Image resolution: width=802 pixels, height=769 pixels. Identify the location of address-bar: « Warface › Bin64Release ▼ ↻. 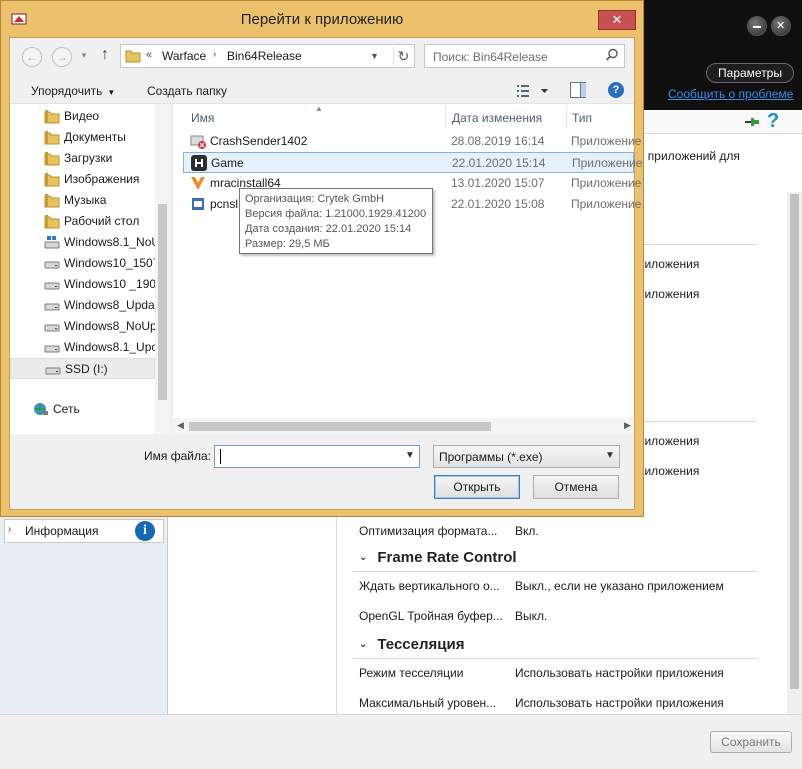
(267, 56).